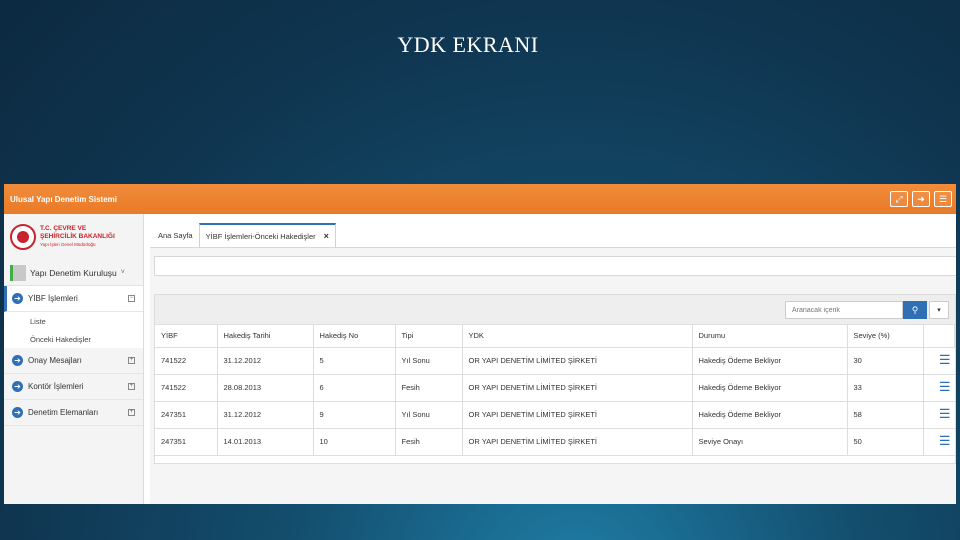 This screenshot has width=960, height=540. I want to click on column-header: Hakediş No, so click(354, 336).